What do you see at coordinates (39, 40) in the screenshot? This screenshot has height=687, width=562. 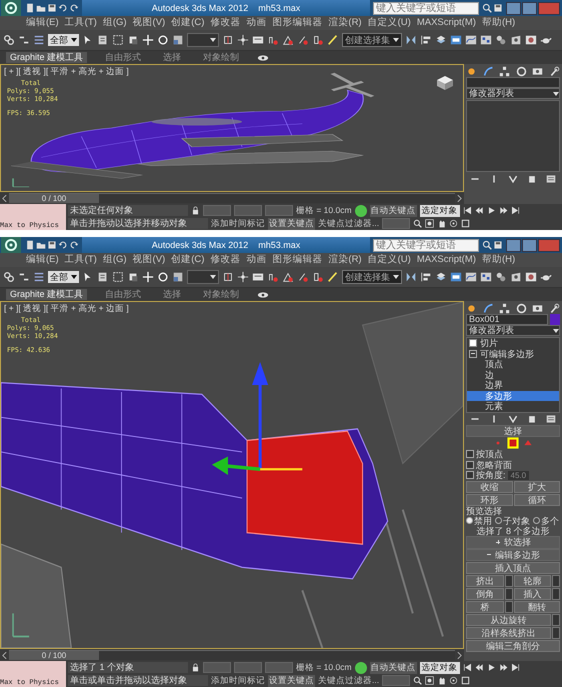 I see `bind-icon` at bounding box center [39, 40].